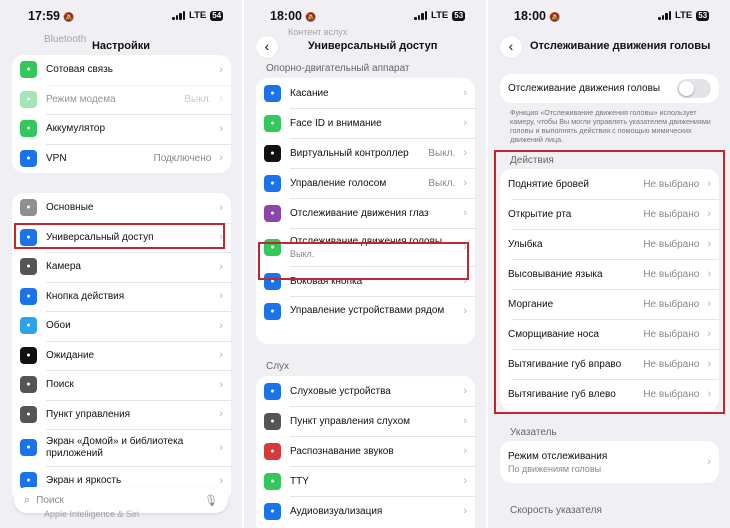 The width and height of the screenshot is (730, 528). What do you see at coordinates (459, 15) in the screenshot?
I see `battery-level: 53` at bounding box center [459, 15].